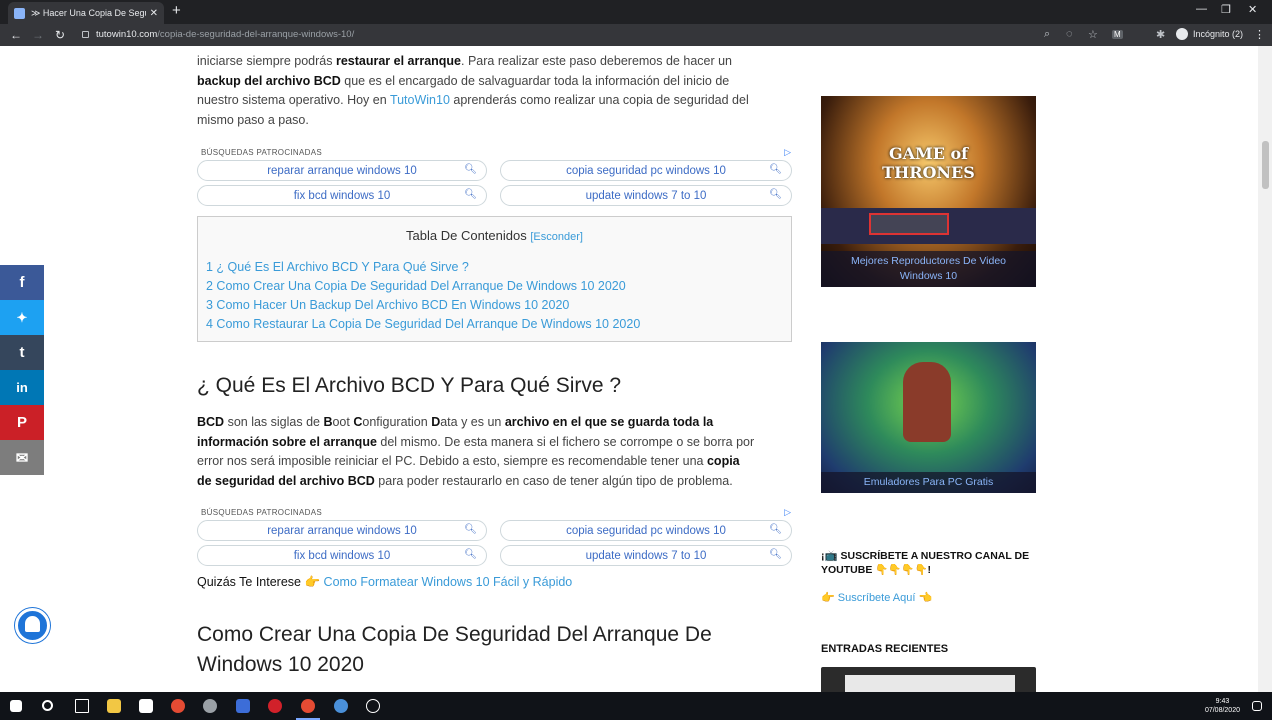 The height and width of the screenshot is (720, 1272). Describe the element at coordinates (38, 35) in the screenshot. I see `forward-button: →` at that location.